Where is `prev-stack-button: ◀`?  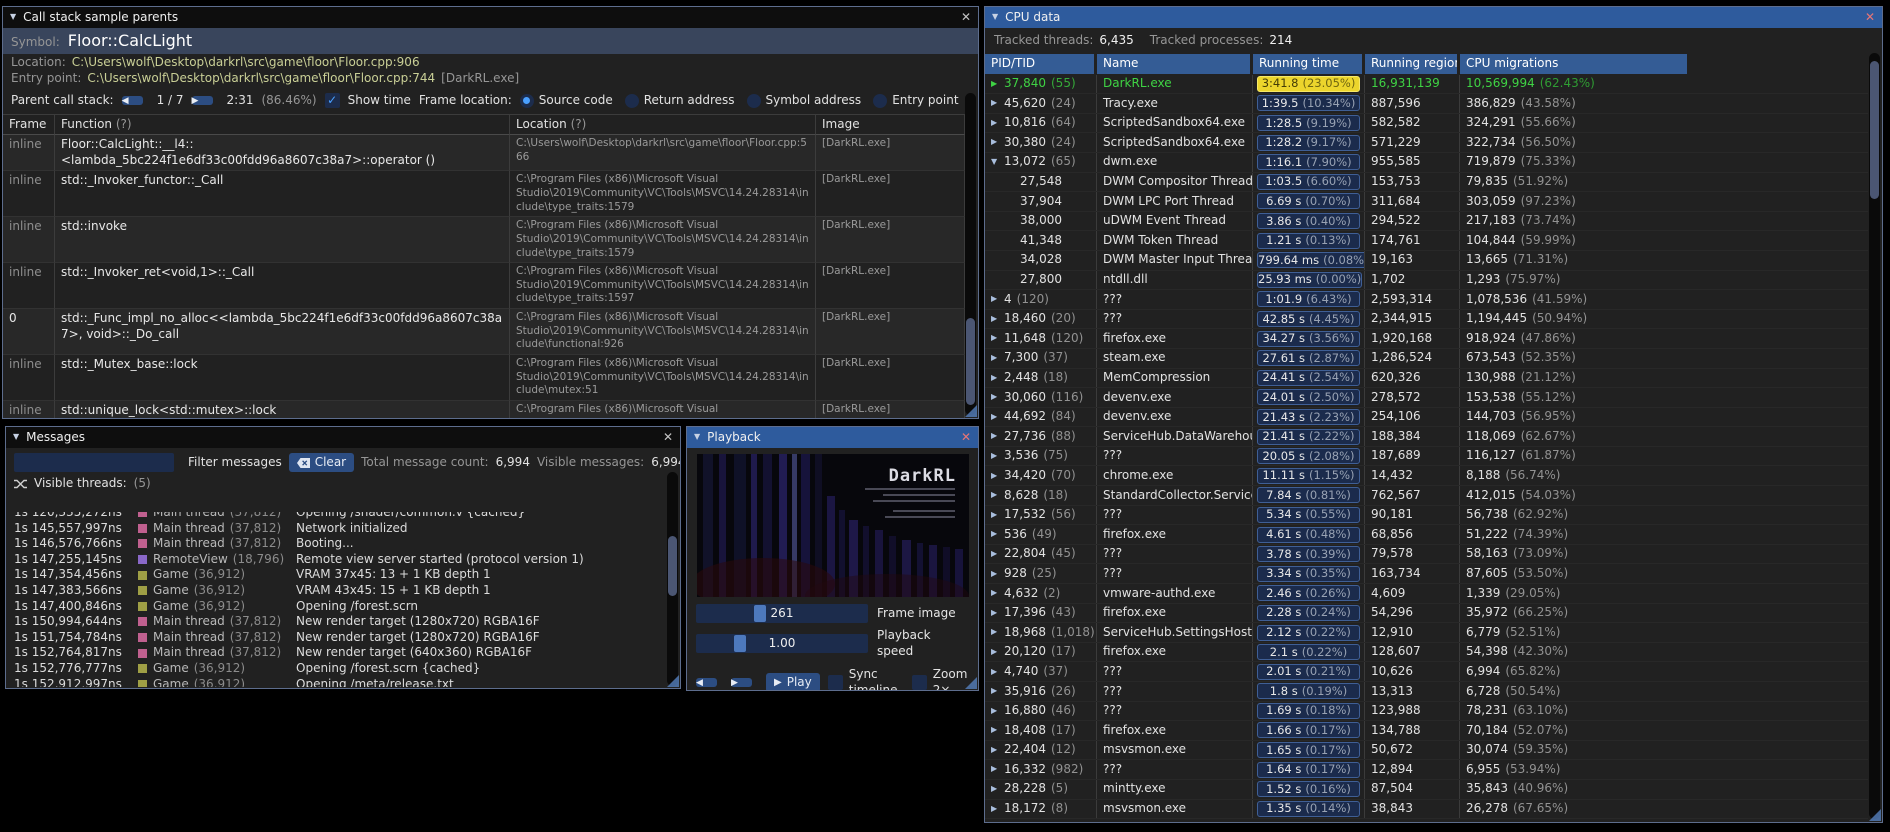 prev-stack-button: ◀ is located at coordinates (132, 101).